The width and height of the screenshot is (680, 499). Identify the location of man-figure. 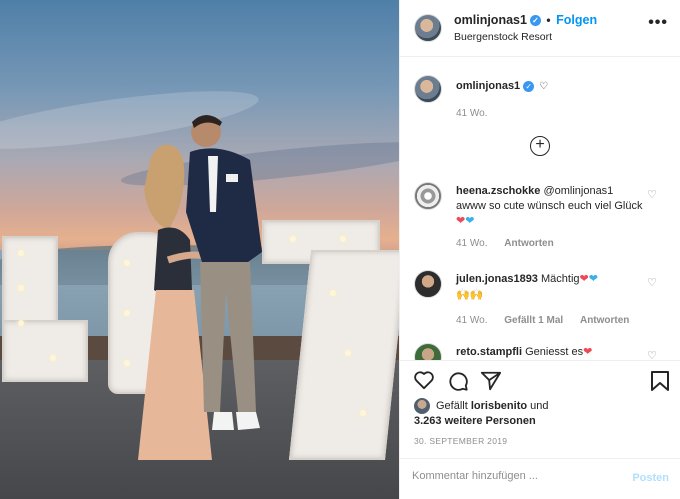
(224, 272).